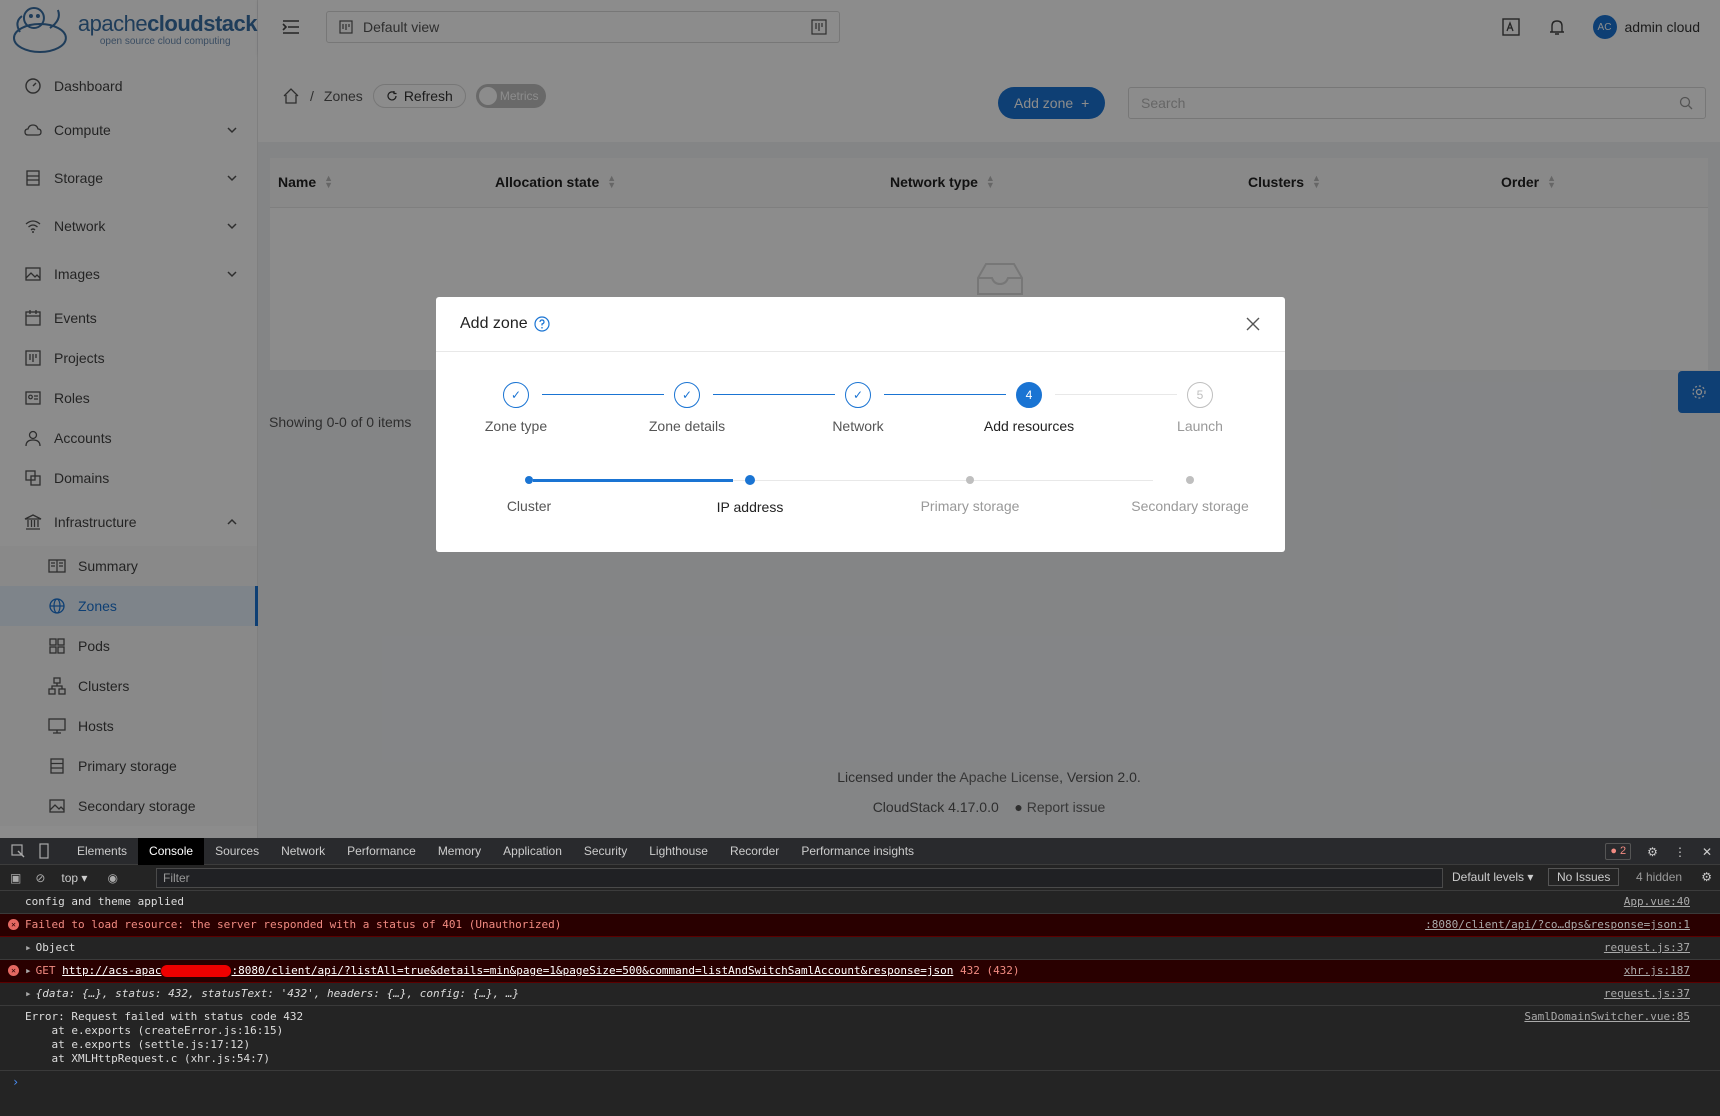 This screenshot has width=1720, height=1116. Describe the element at coordinates (1618, 851) in the screenshot. I see `error-count-badge: ● 2` at that location.